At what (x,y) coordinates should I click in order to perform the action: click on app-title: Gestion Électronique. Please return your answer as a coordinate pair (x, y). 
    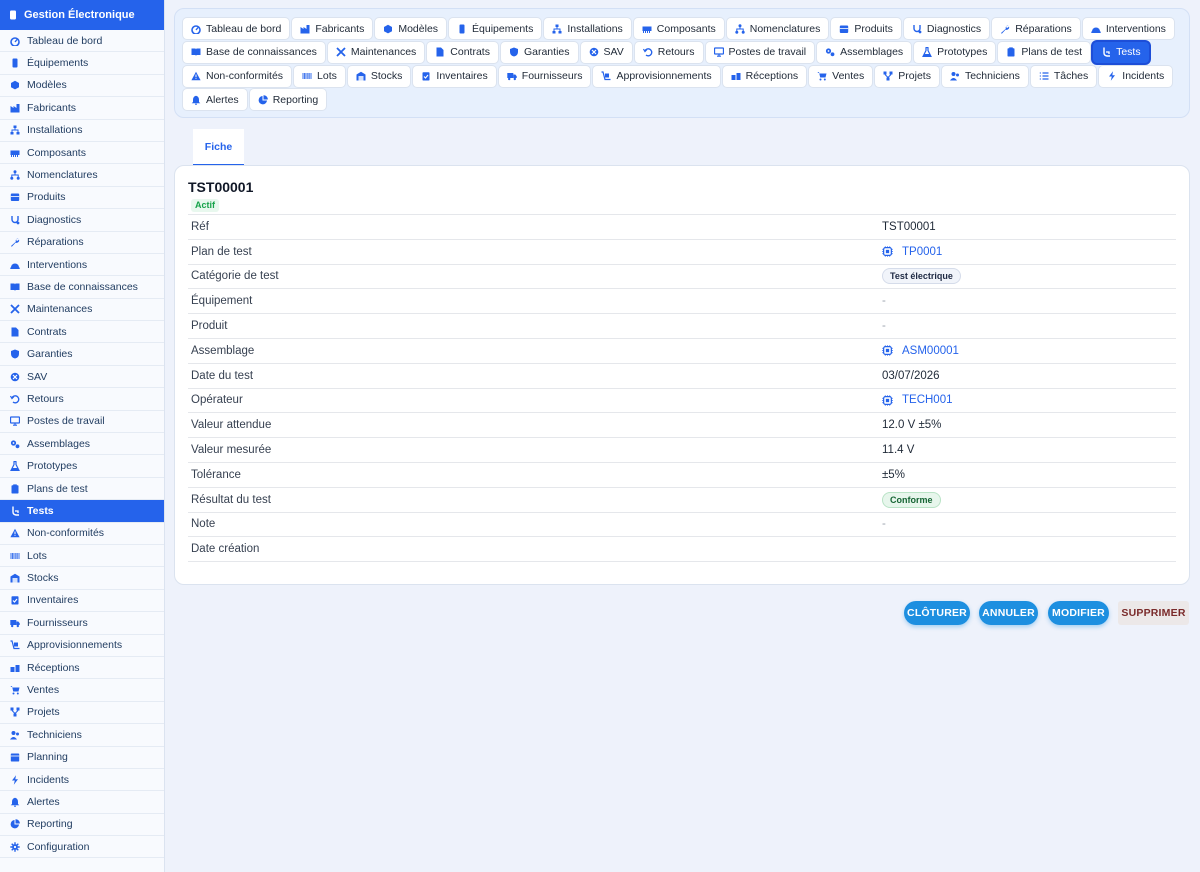
    Looking at the image, I should click on (79, 15).